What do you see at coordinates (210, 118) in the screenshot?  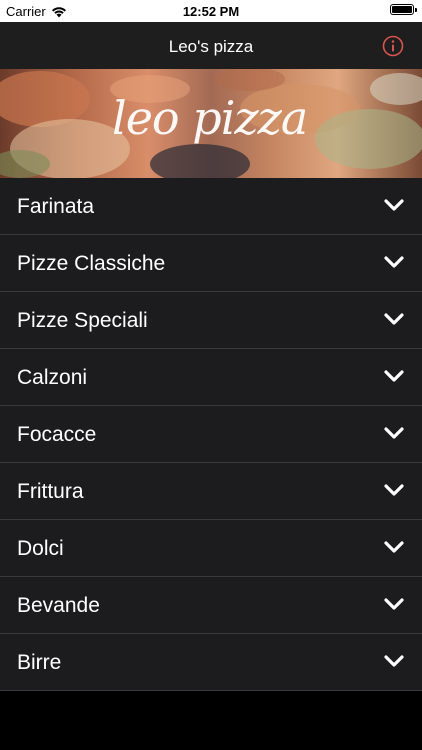 I see `logo-text: leo pizza` at bounding box center [210, 118].